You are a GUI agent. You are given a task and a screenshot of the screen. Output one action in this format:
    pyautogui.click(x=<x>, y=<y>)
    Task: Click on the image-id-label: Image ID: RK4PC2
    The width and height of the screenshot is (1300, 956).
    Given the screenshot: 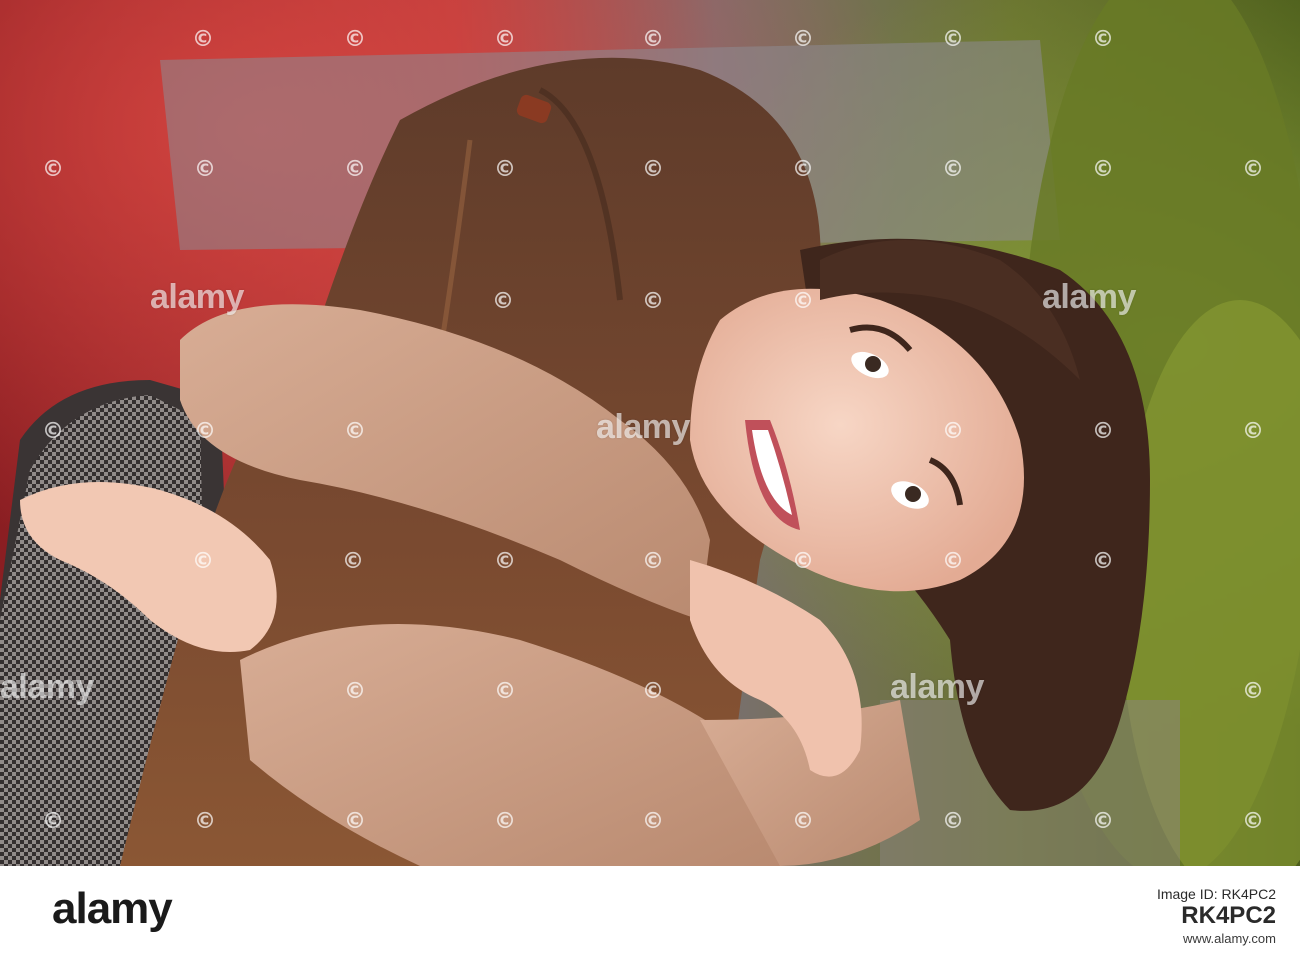 What is the action you would take?
    pyautogui.click(x=1216, y=894)
    